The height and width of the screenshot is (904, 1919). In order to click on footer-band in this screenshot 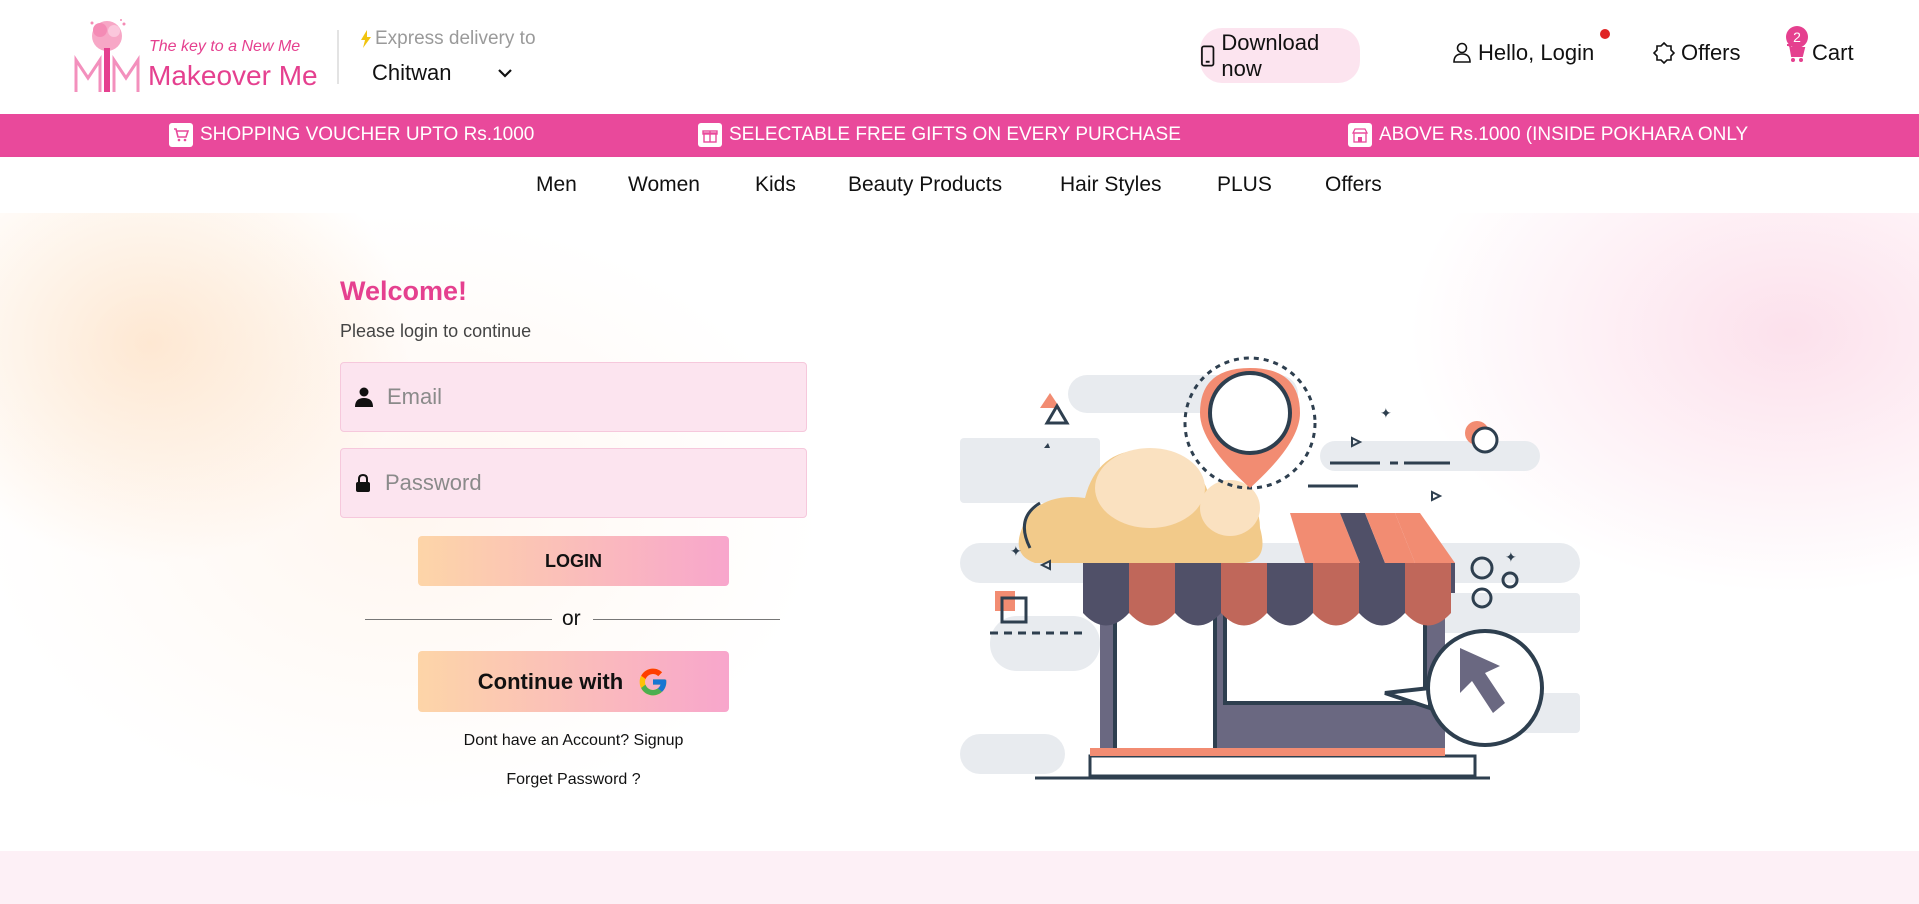, I will do `click(959, 877)`.